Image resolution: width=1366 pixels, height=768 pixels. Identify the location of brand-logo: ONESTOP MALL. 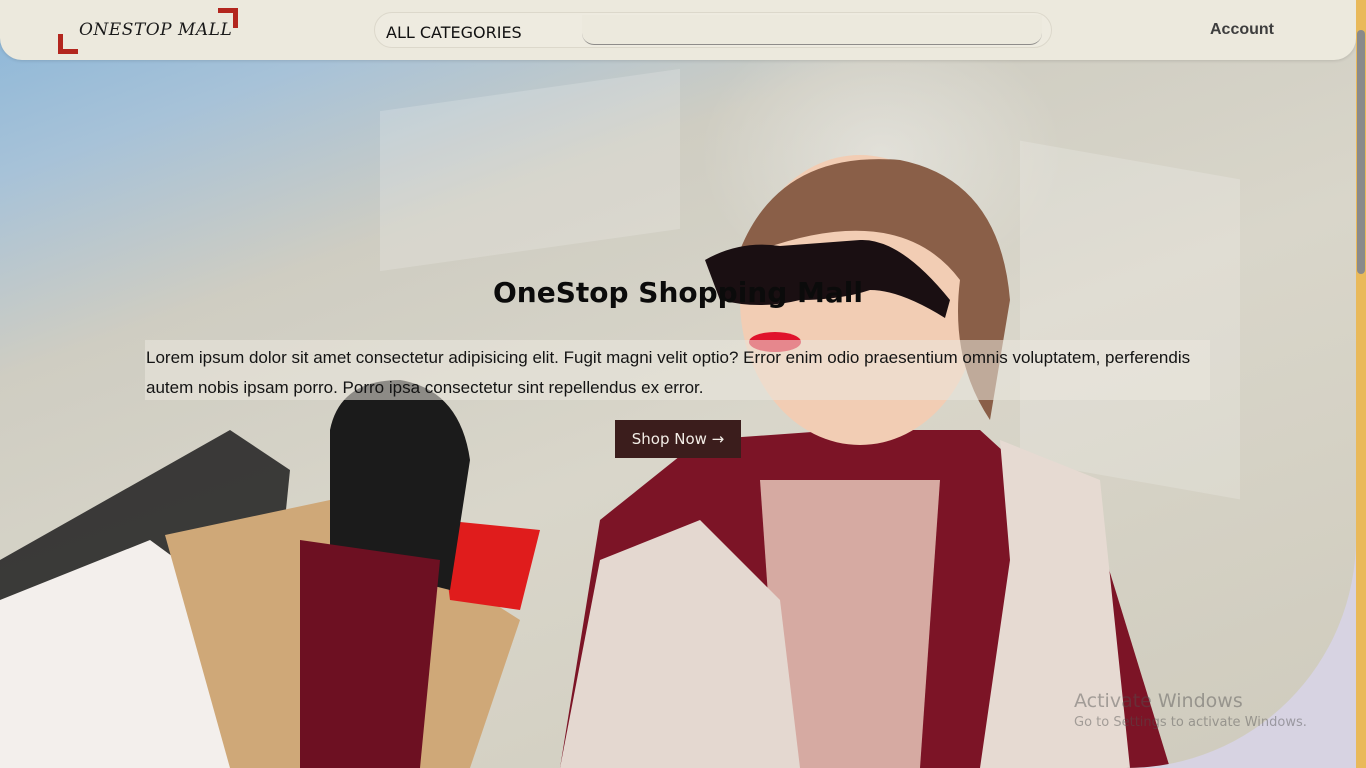
(148, 31).